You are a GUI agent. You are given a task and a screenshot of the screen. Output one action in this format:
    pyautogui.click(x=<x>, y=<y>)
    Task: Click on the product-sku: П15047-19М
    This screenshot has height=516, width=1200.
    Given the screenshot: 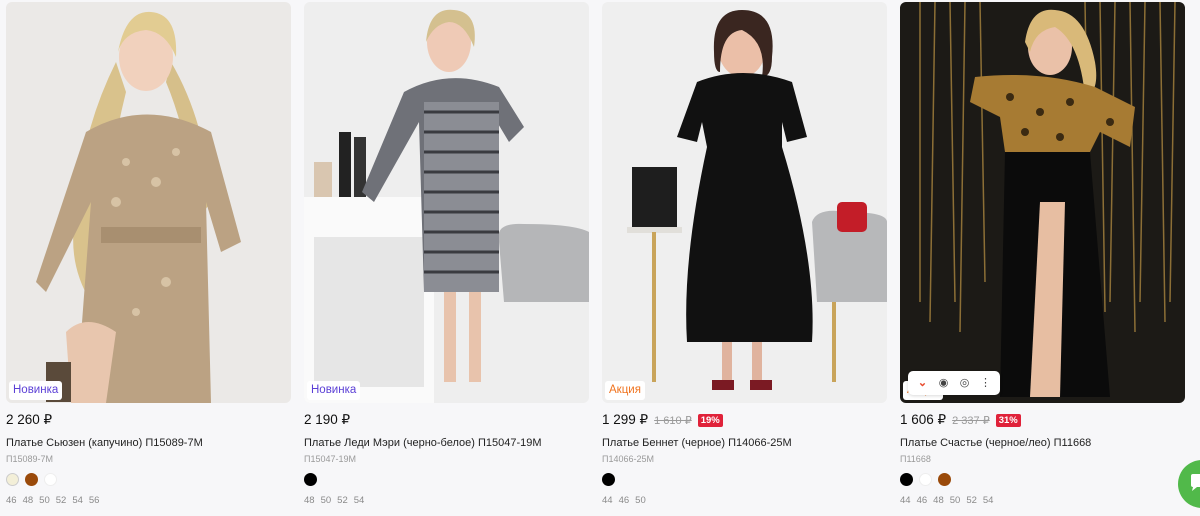 What is the action you would take?
    pyautogui.click(x=330, y=459)
    